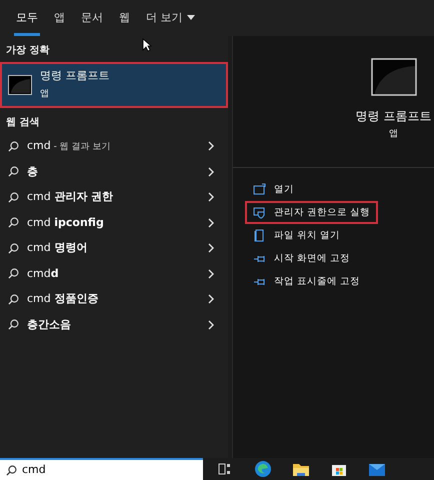  What do you see at coordinates (114, 325) in the screenshot?
I see `web-search-suggestion: 층간소음` at bounding box center [114, 325].